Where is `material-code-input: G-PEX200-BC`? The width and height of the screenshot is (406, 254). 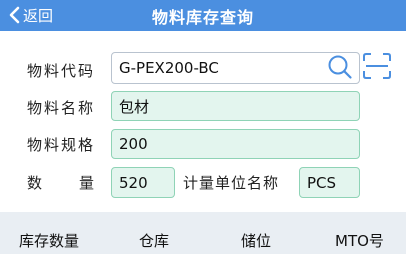 material-code-input: G-PEX200-BC is located at coordinates (235, 68).